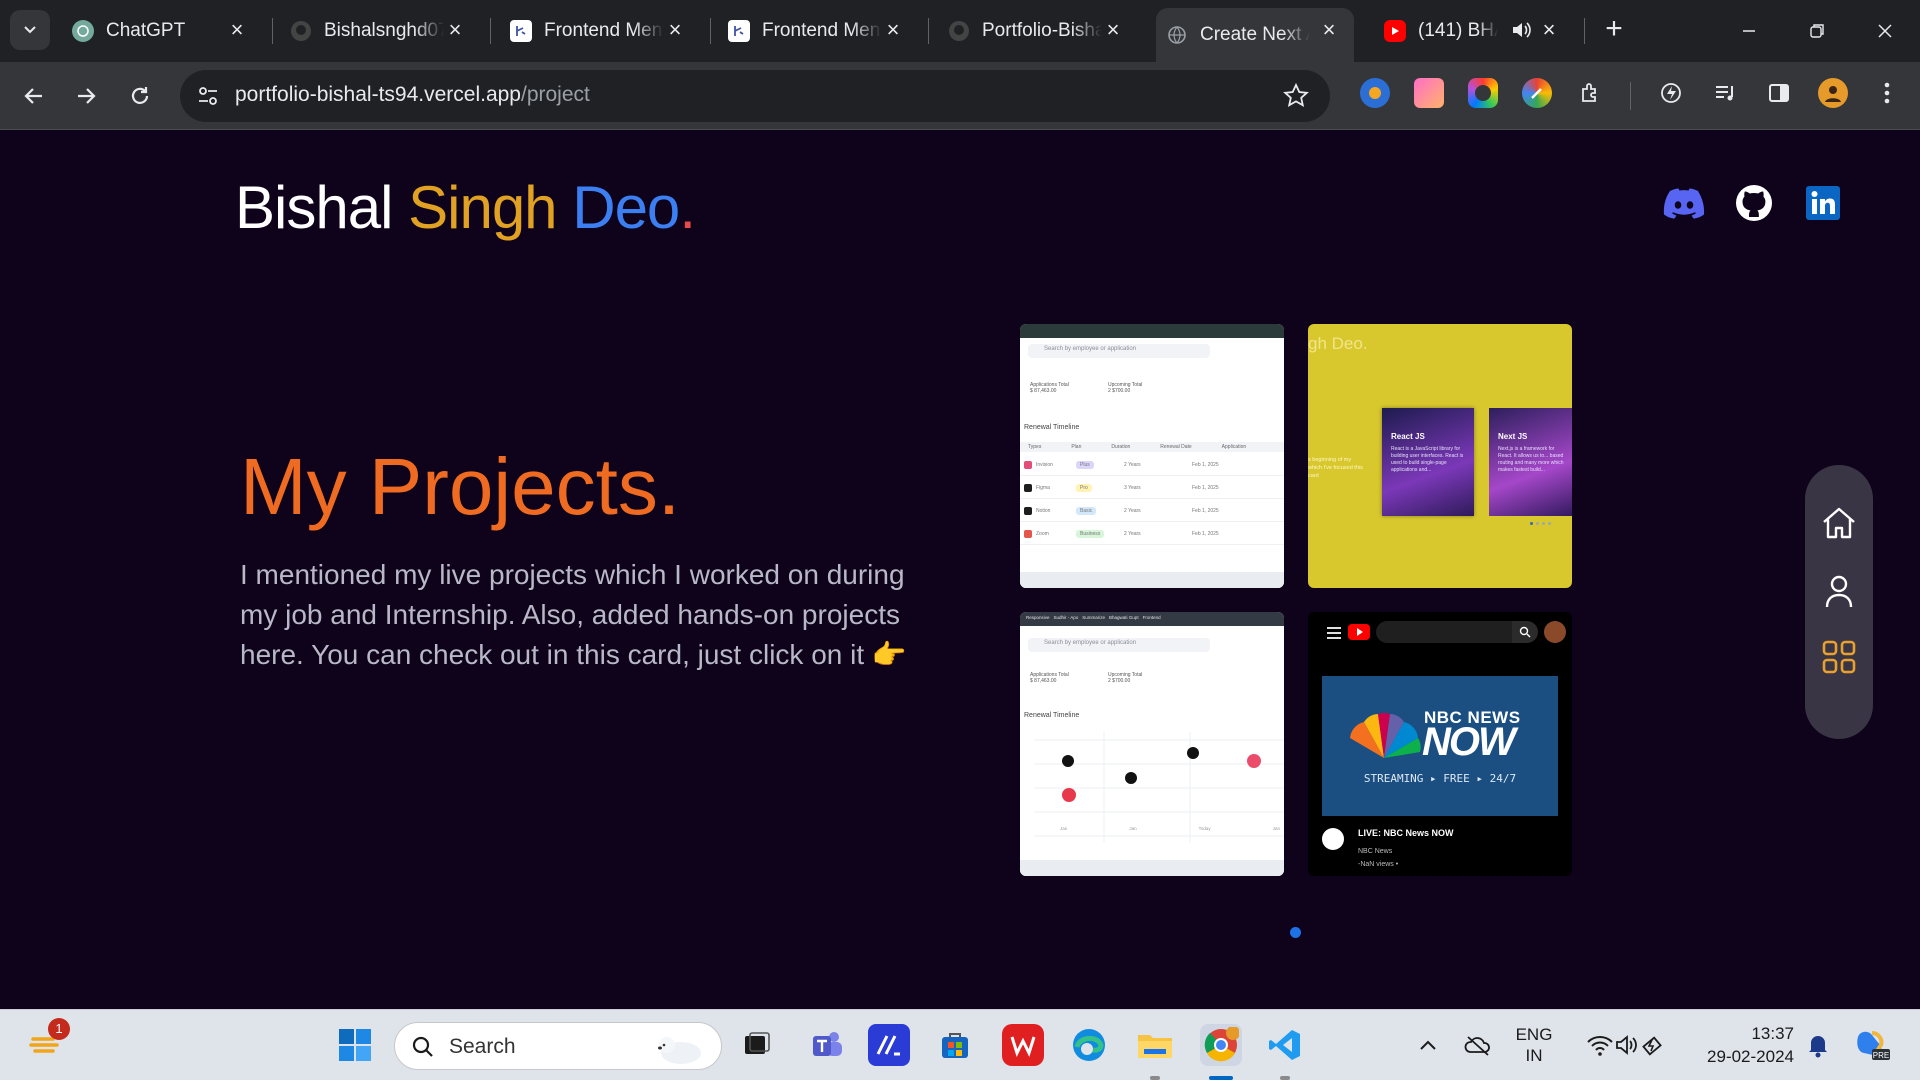 The width and height of the screenshot is (1920, 1080). Describe the element at coordinates (1887, 93) in the screenshot. I see `more-menu-icon` at that location.